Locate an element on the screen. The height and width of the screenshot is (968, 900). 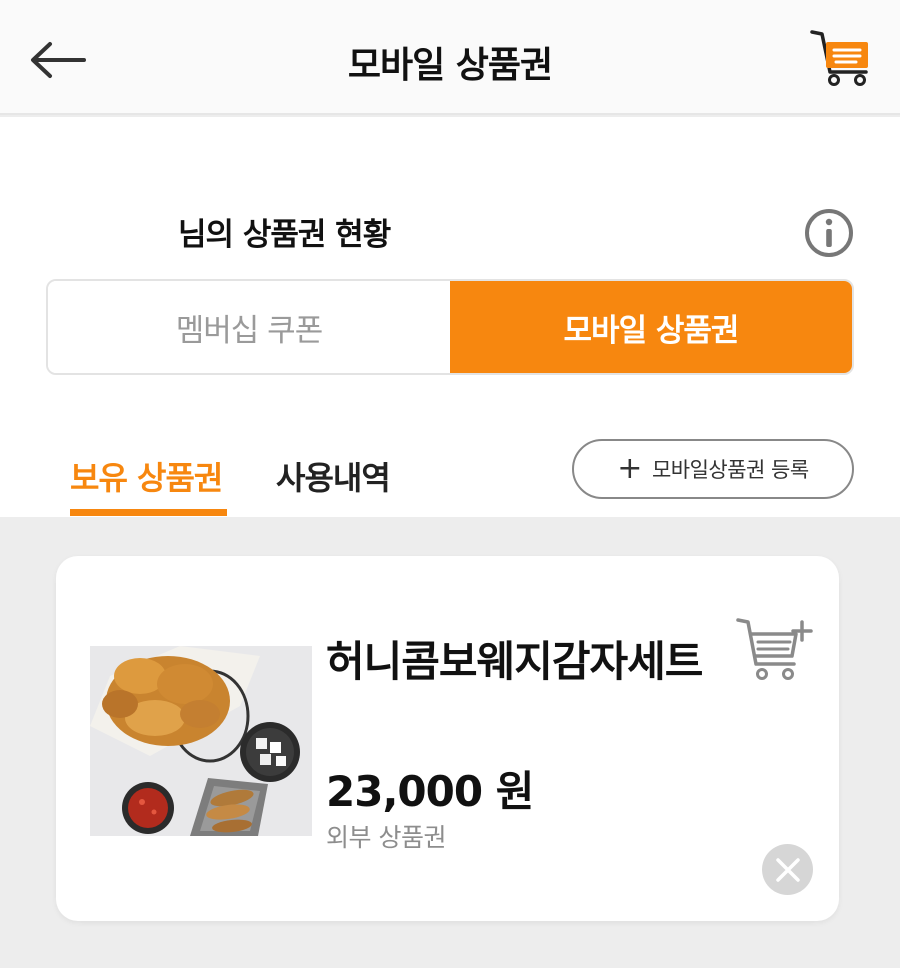
add-to-cart-button is located at coordinates (774, 650).